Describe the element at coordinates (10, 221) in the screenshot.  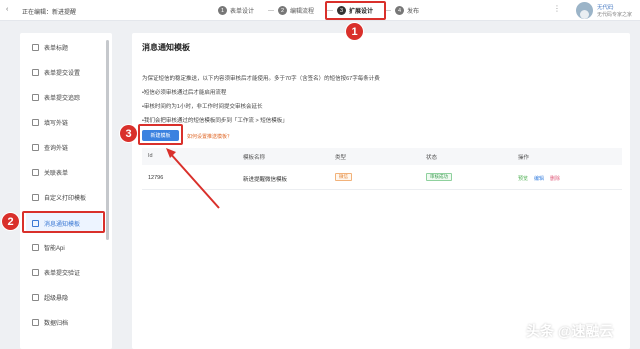
I see `annotation-badge: 2` at that location.